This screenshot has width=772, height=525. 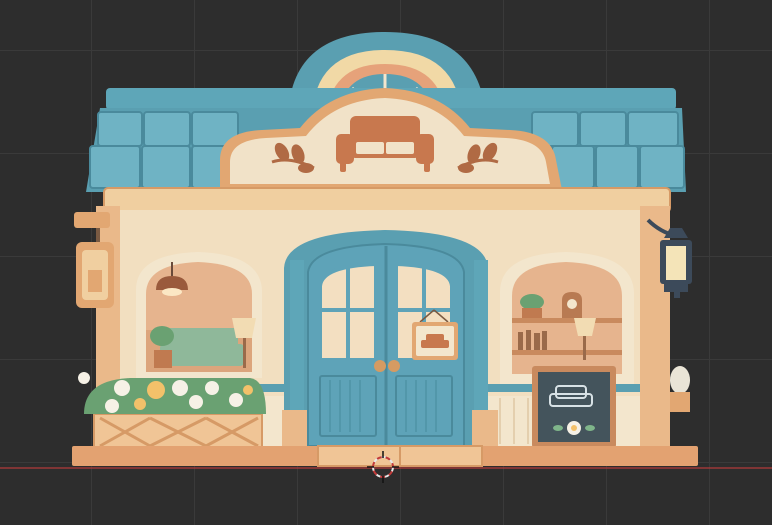 What do you see at coordinates (532, 306) in the screenshot?
I see `interior-plant-pot` at bounding box center [532, 306].